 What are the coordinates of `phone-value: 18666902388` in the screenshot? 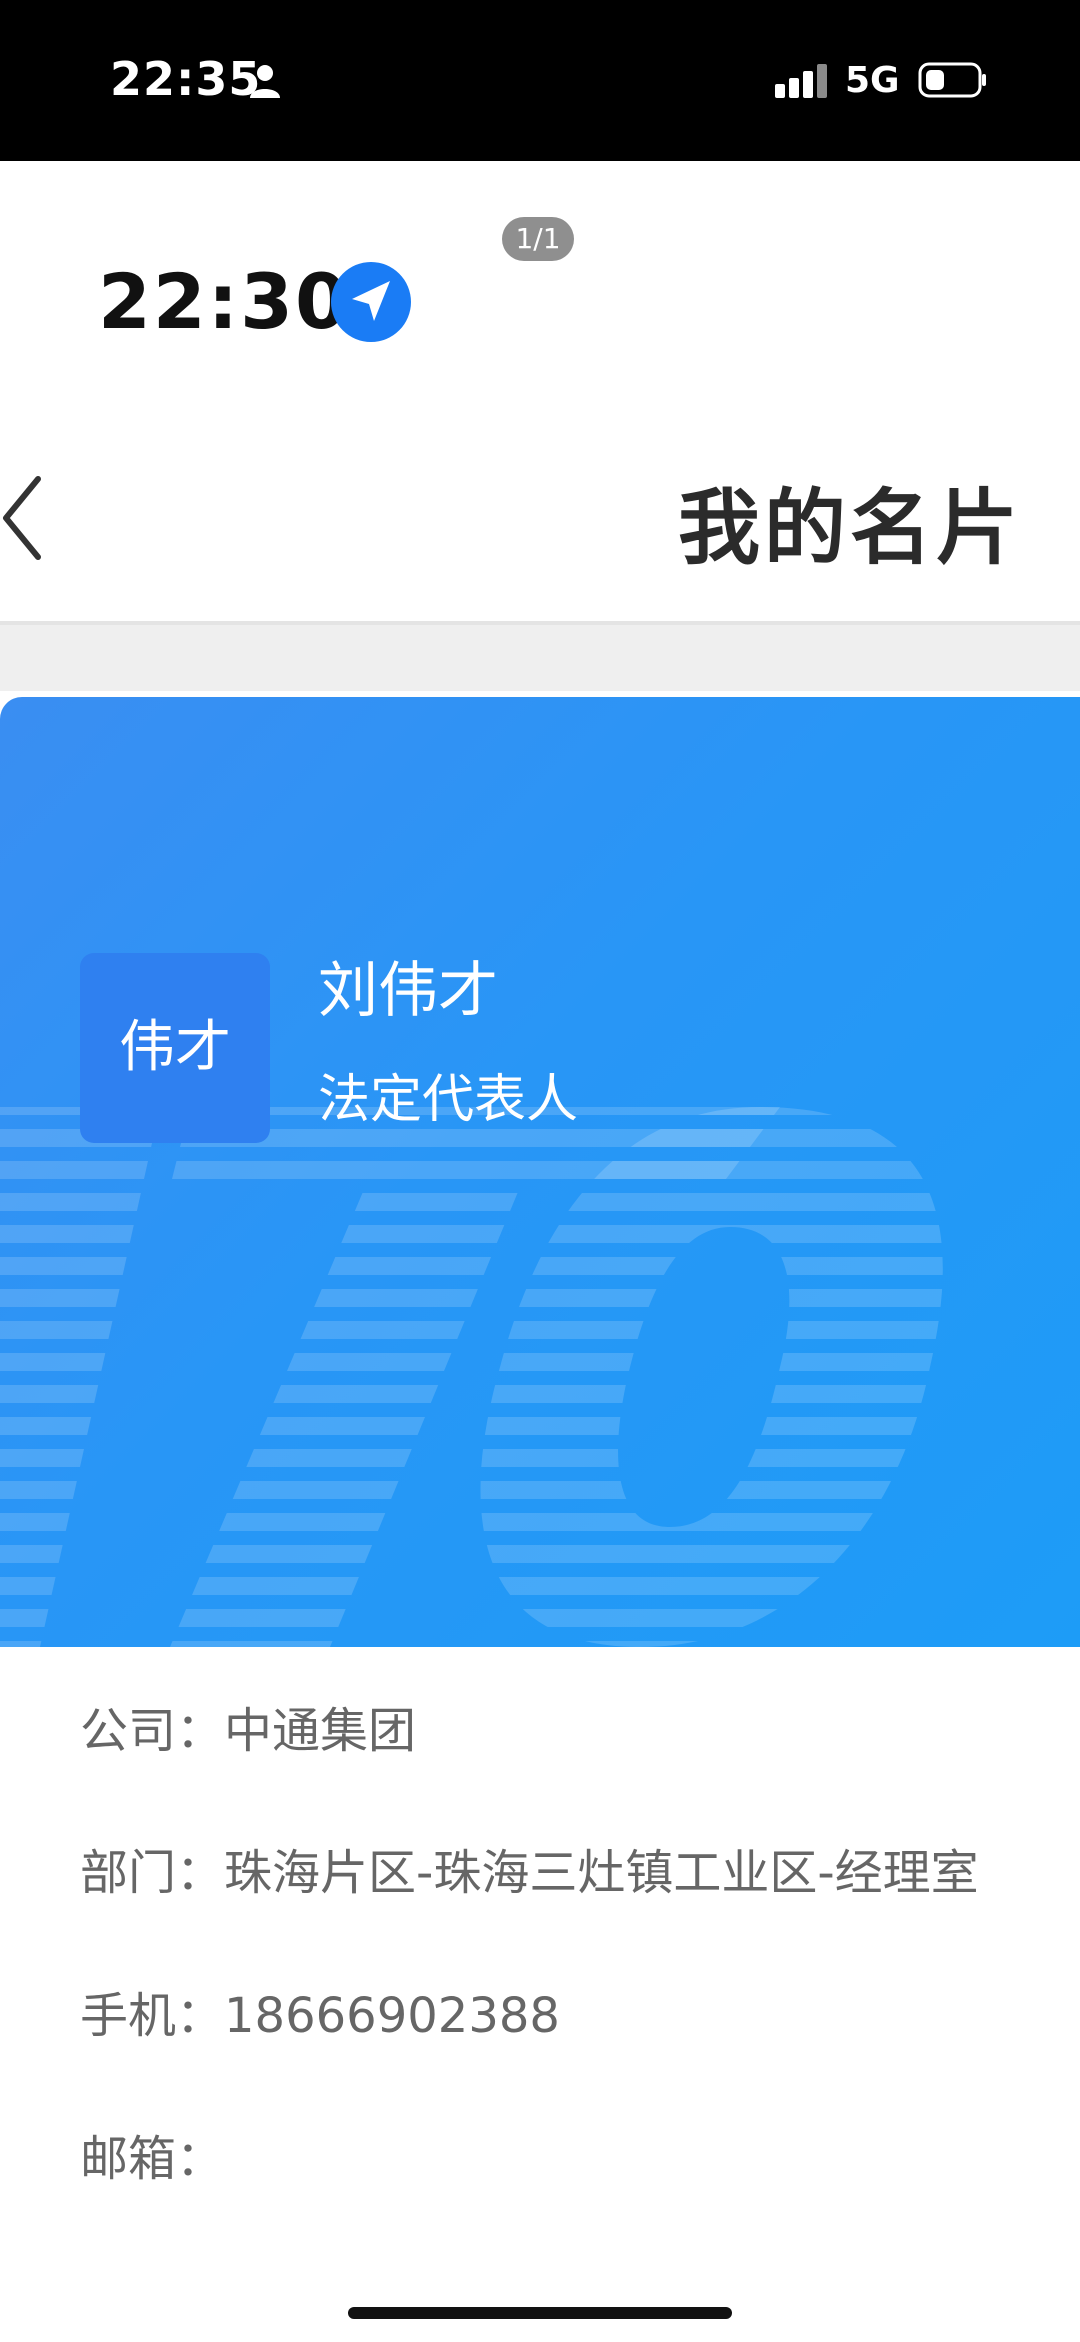 It's located at (392, 2016).